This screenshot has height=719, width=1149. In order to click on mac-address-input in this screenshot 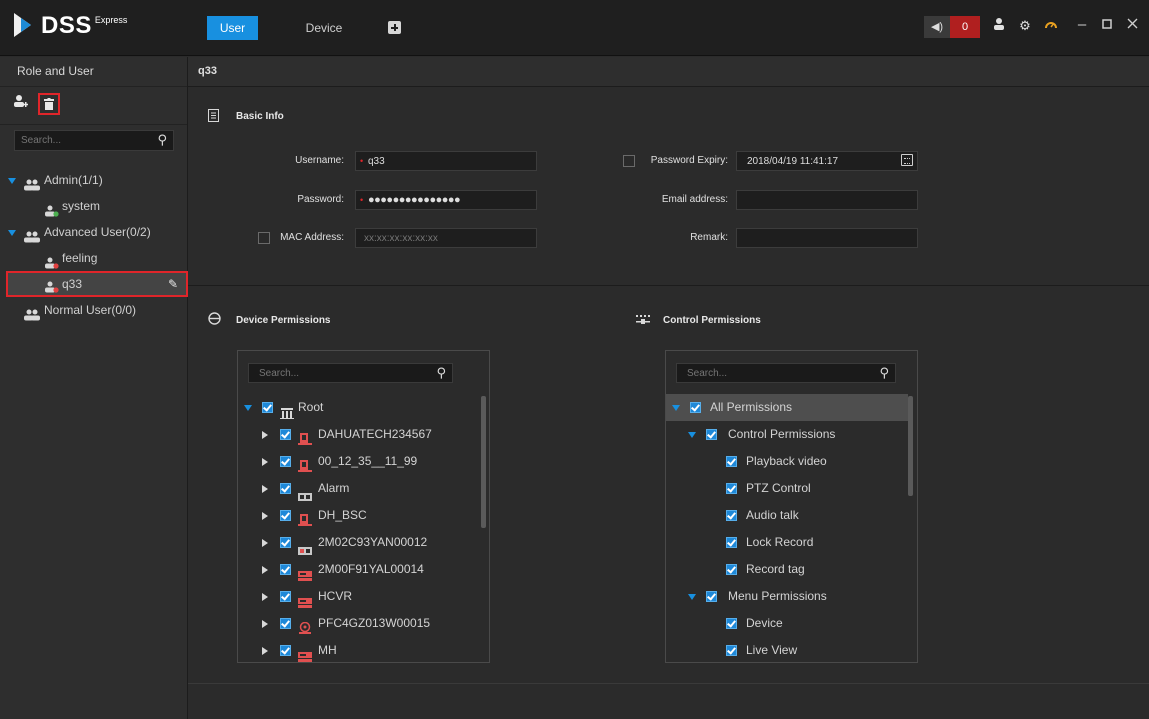, I will do `click(446, 238)`.